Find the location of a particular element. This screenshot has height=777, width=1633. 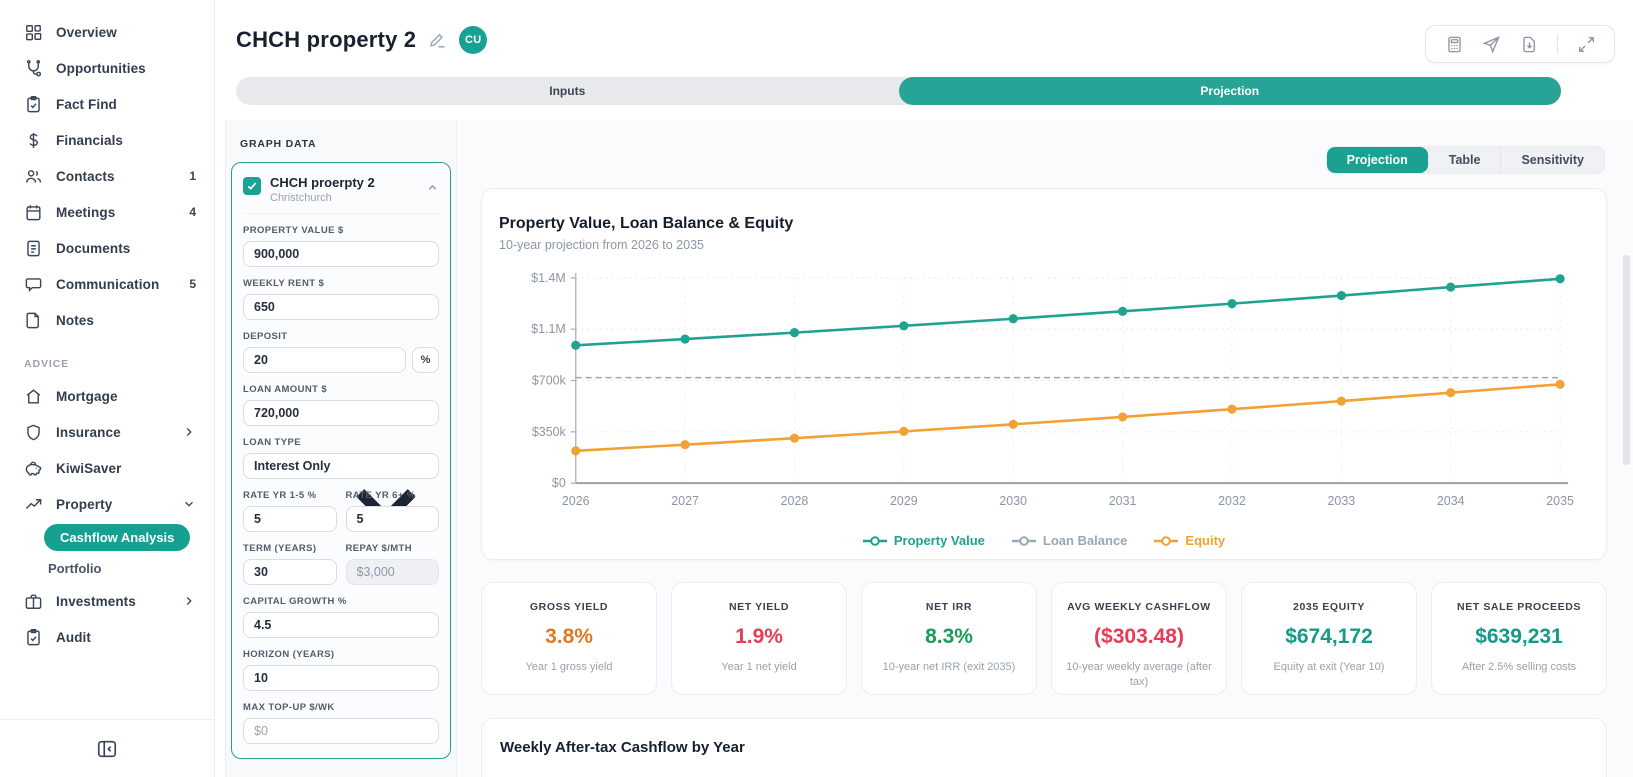

tab-projection: Projection is located at coordinates (1229, 91).